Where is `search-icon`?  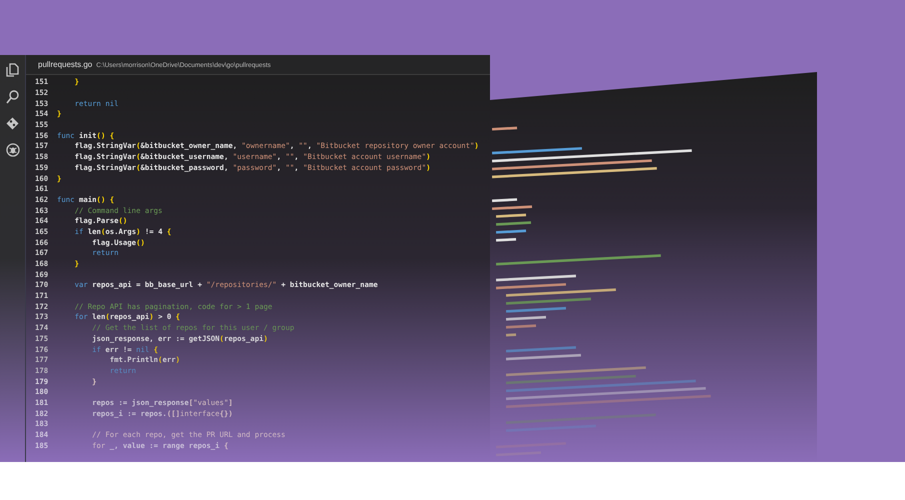
search-icon is located at coordinates (12, 97).